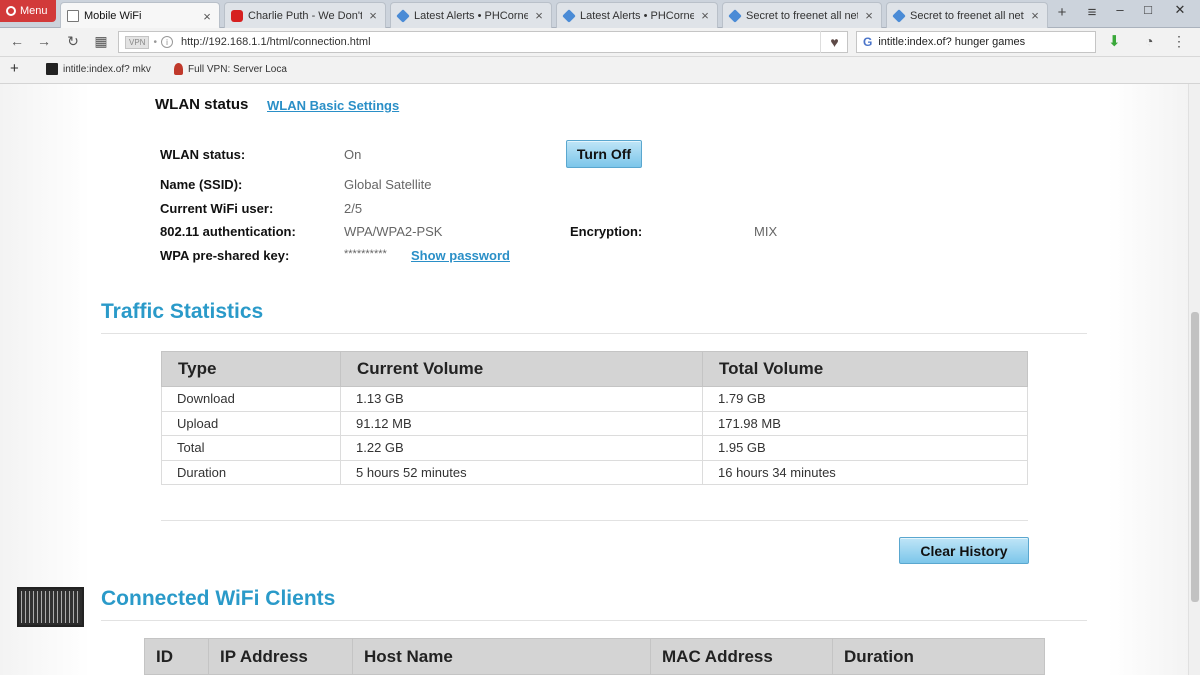 This screenshot has width=1200, height=675. I want to click on back-arrow-icon: ←, so click(17, 41).